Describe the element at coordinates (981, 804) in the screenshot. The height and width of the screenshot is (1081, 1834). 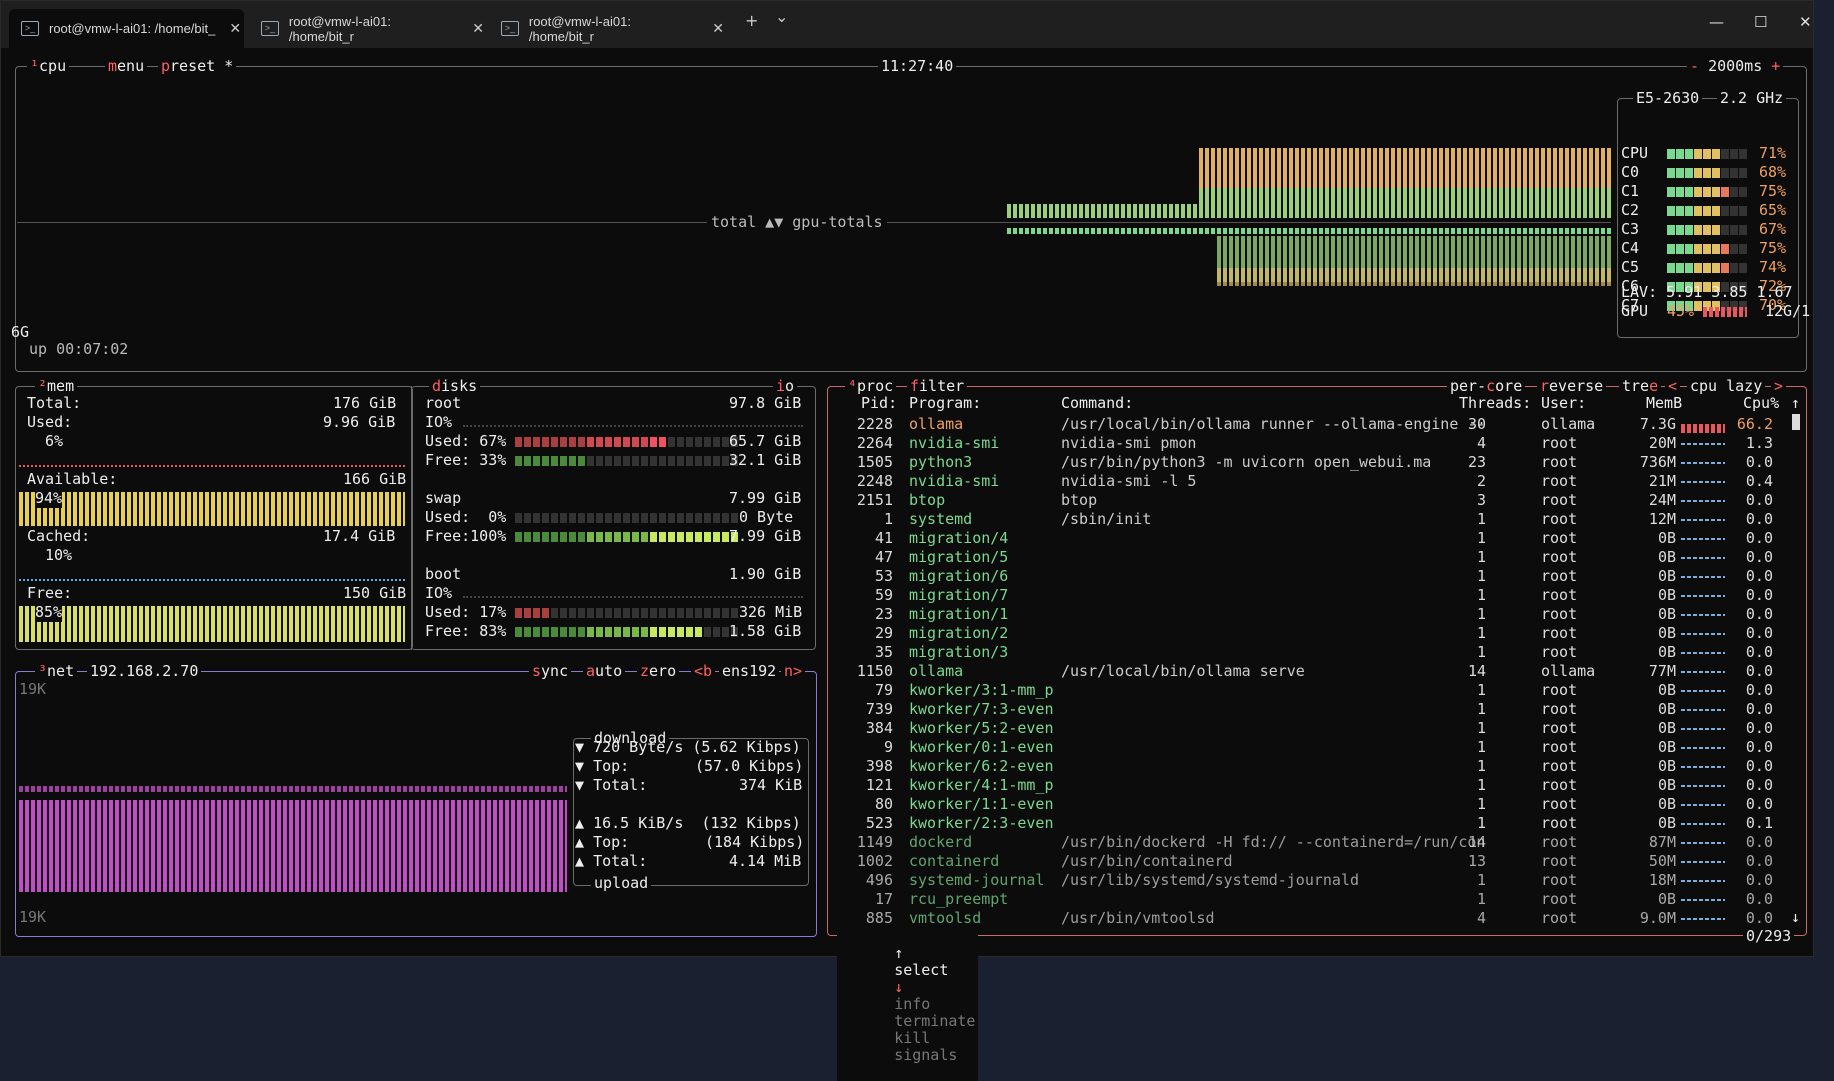
I see `process-program: kworker/1:1-even` at that location.